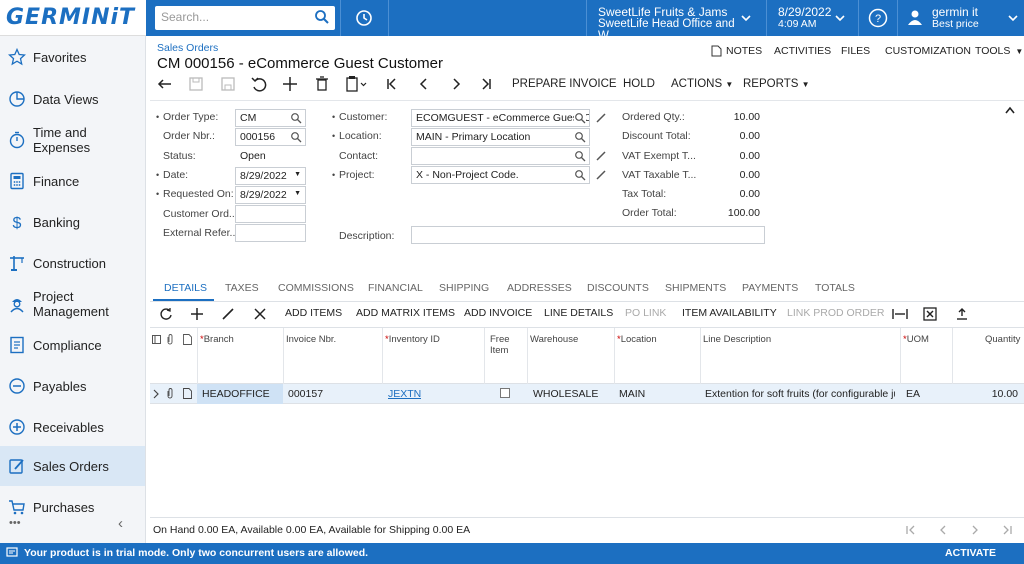 This screenshot has width=1024, height=564. What do you see at coordinates (578, 313) in the screenshot?
I see `line-details-button: LINE DETAILS` at bounding box center [578, 313].